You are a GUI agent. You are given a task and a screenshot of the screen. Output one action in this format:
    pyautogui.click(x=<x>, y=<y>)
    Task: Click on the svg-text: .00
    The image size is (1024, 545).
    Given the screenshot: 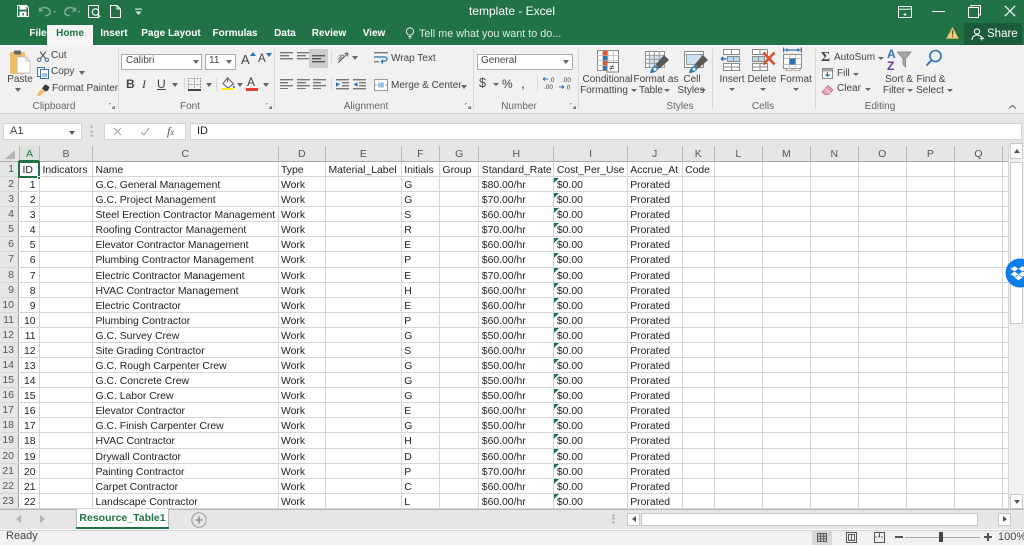 What is the action you would take?
    pyautogui.click(x=548, y=87)
    